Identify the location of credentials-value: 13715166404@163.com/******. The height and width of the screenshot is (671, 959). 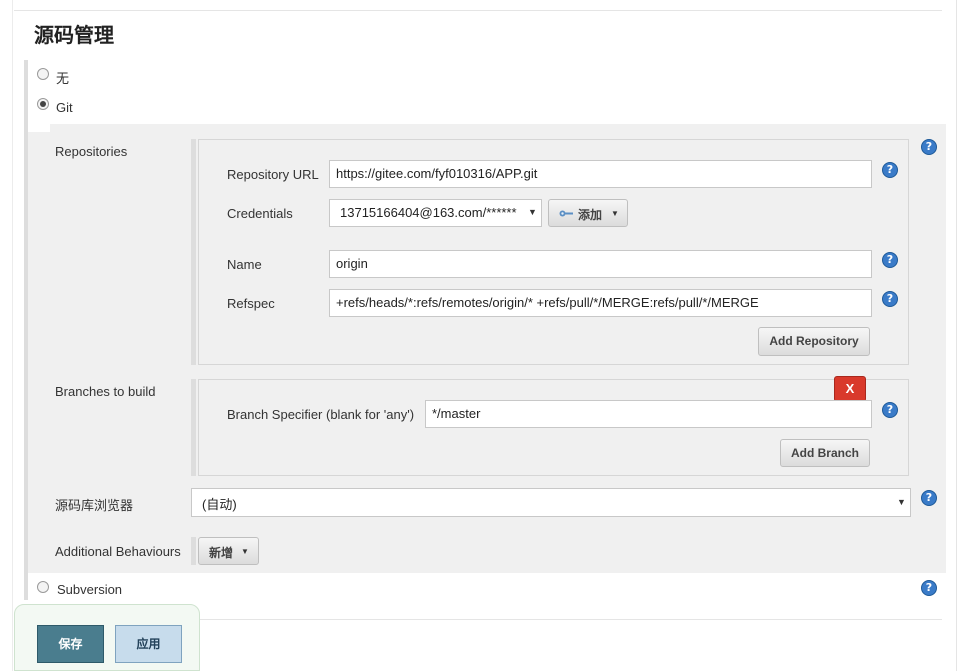
(428, 212).